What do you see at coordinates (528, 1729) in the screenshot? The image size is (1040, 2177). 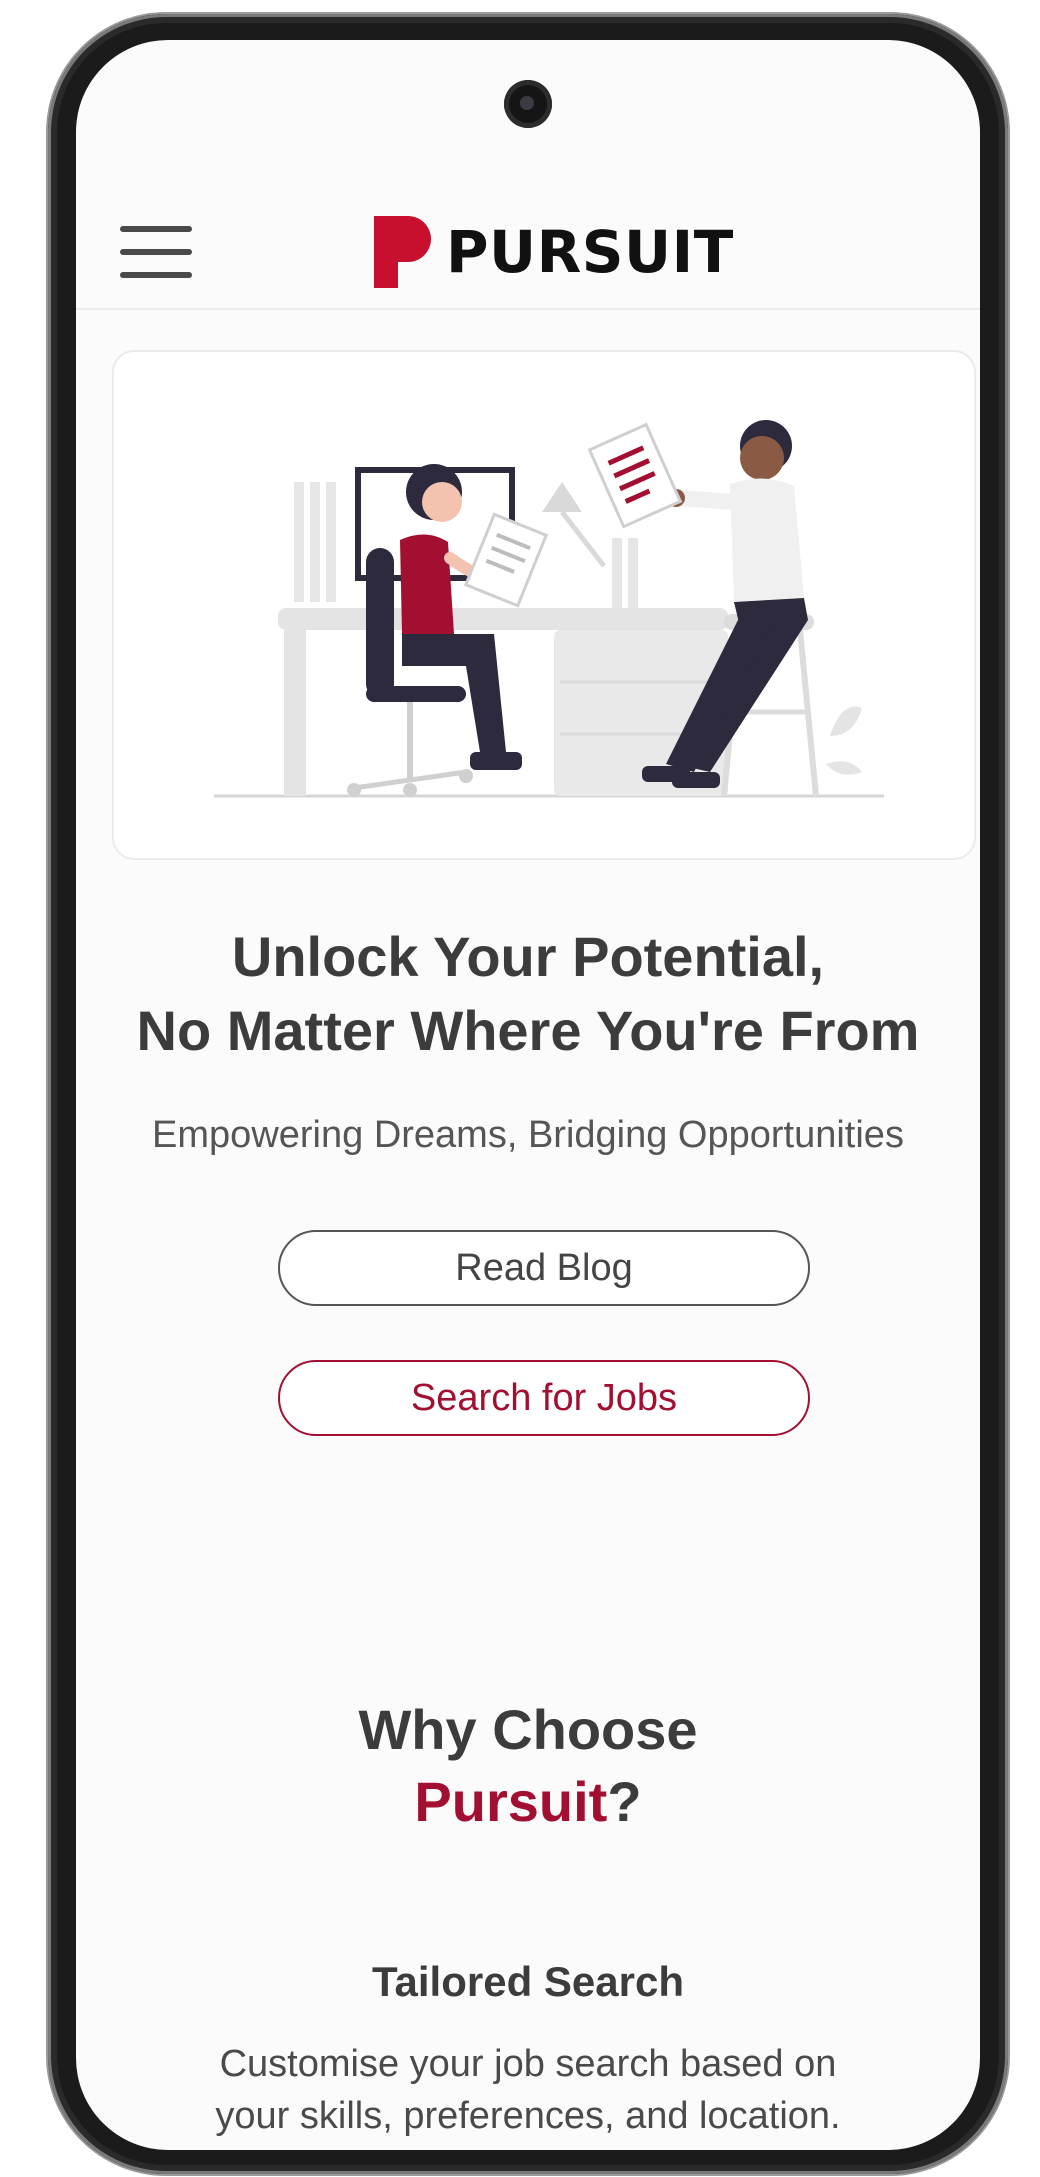 I see `why-title-line1: Why Choose` at bounding box center [528, 1729].